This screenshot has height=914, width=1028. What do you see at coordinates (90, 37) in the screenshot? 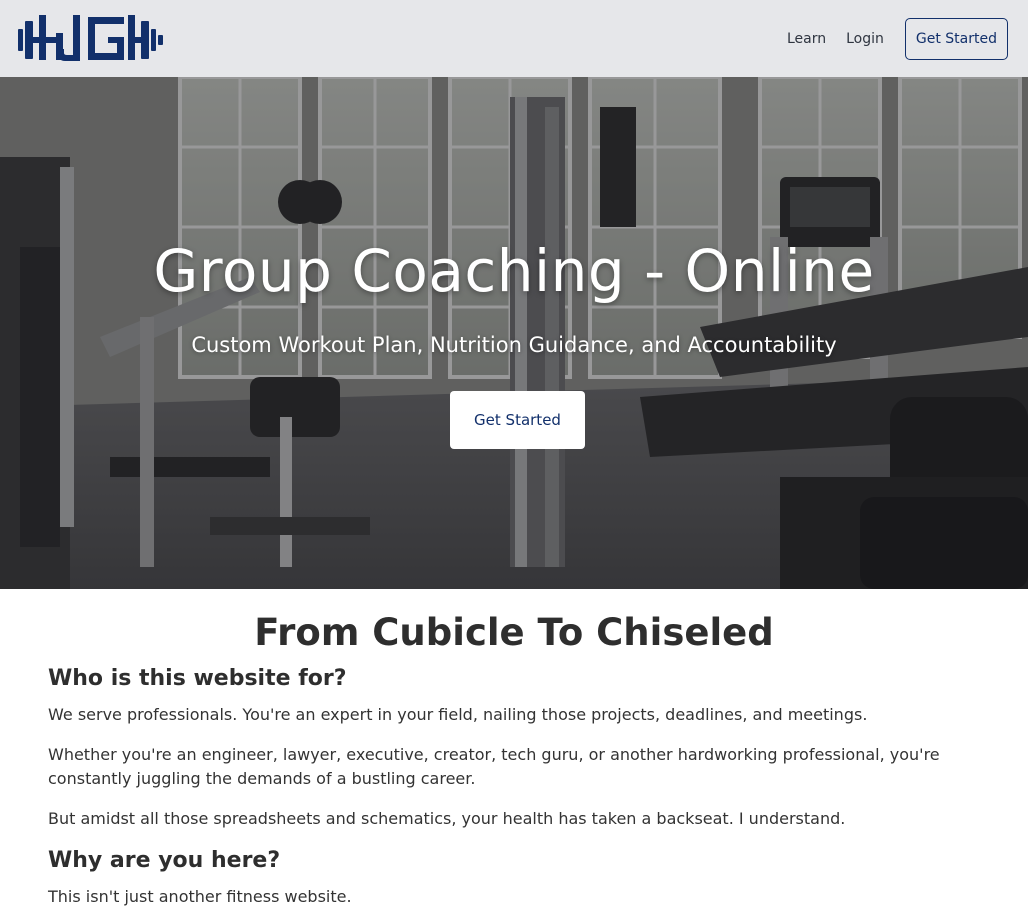
I see `brand-logo` at bounding box center [90, 37].